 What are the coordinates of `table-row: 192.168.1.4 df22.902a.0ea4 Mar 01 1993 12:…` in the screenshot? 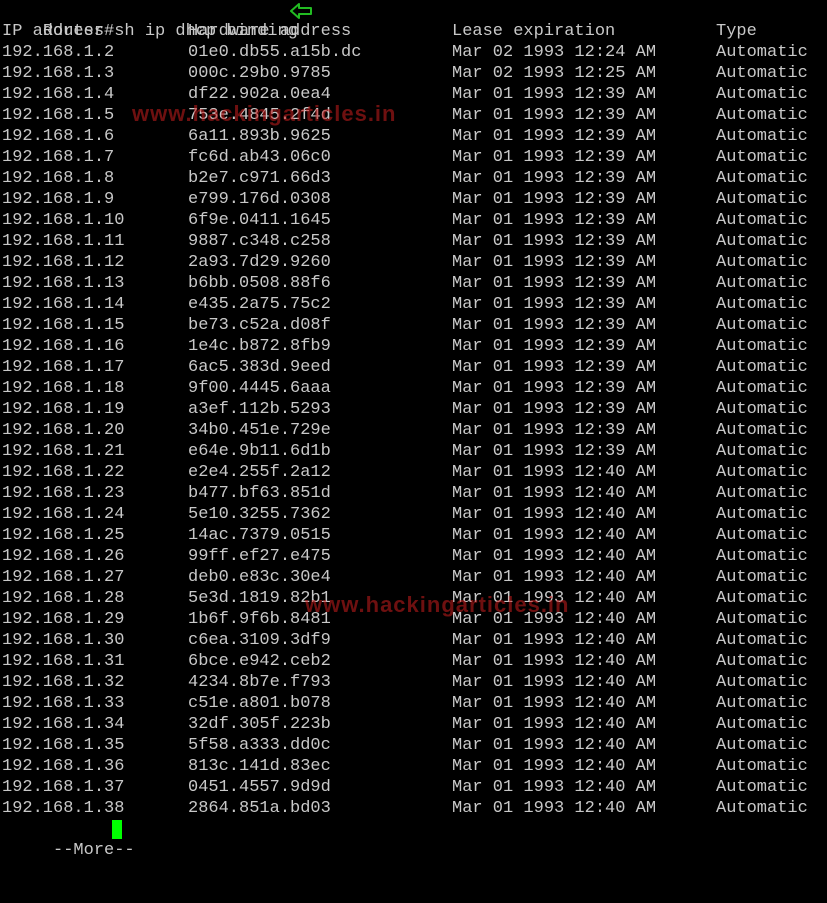 It's located at (413, 94).